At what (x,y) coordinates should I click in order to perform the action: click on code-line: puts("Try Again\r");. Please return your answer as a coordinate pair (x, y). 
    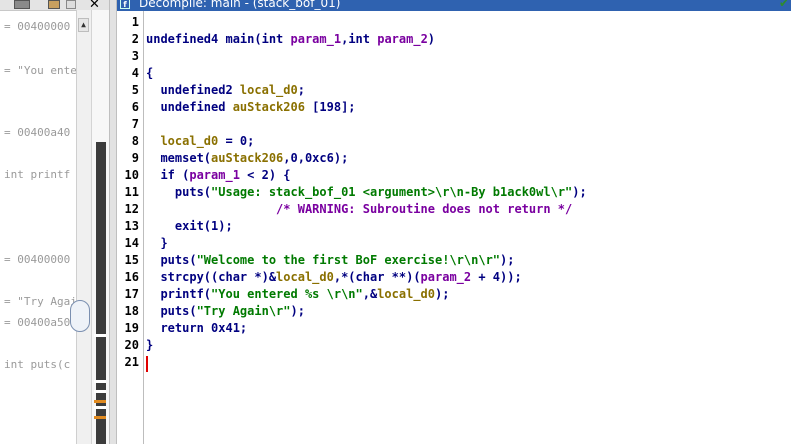
    Looking at the image, I should click on (225, 312).